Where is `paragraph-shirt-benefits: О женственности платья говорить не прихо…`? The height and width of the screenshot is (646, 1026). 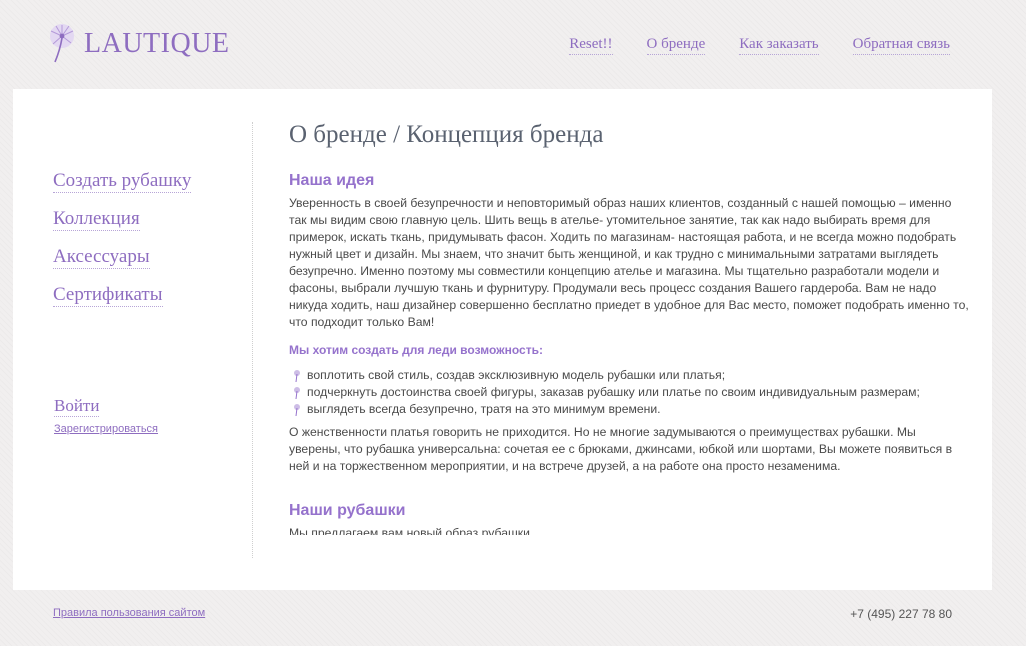
paragraph-shirt-benefits: О женственности платья говорить не прихо… is located at coordinates (621, 449).